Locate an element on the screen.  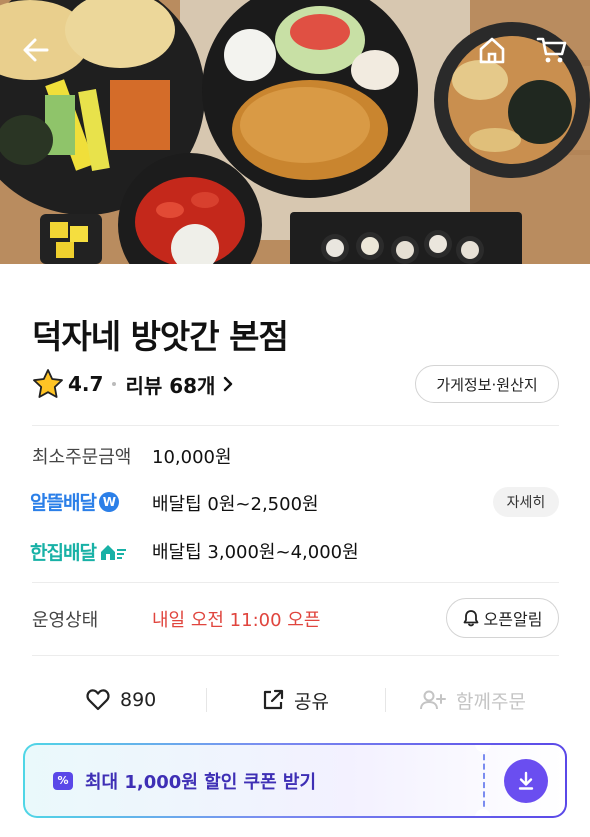
min-order-label: 최소주문금액 is located at coordinates (82, 457).